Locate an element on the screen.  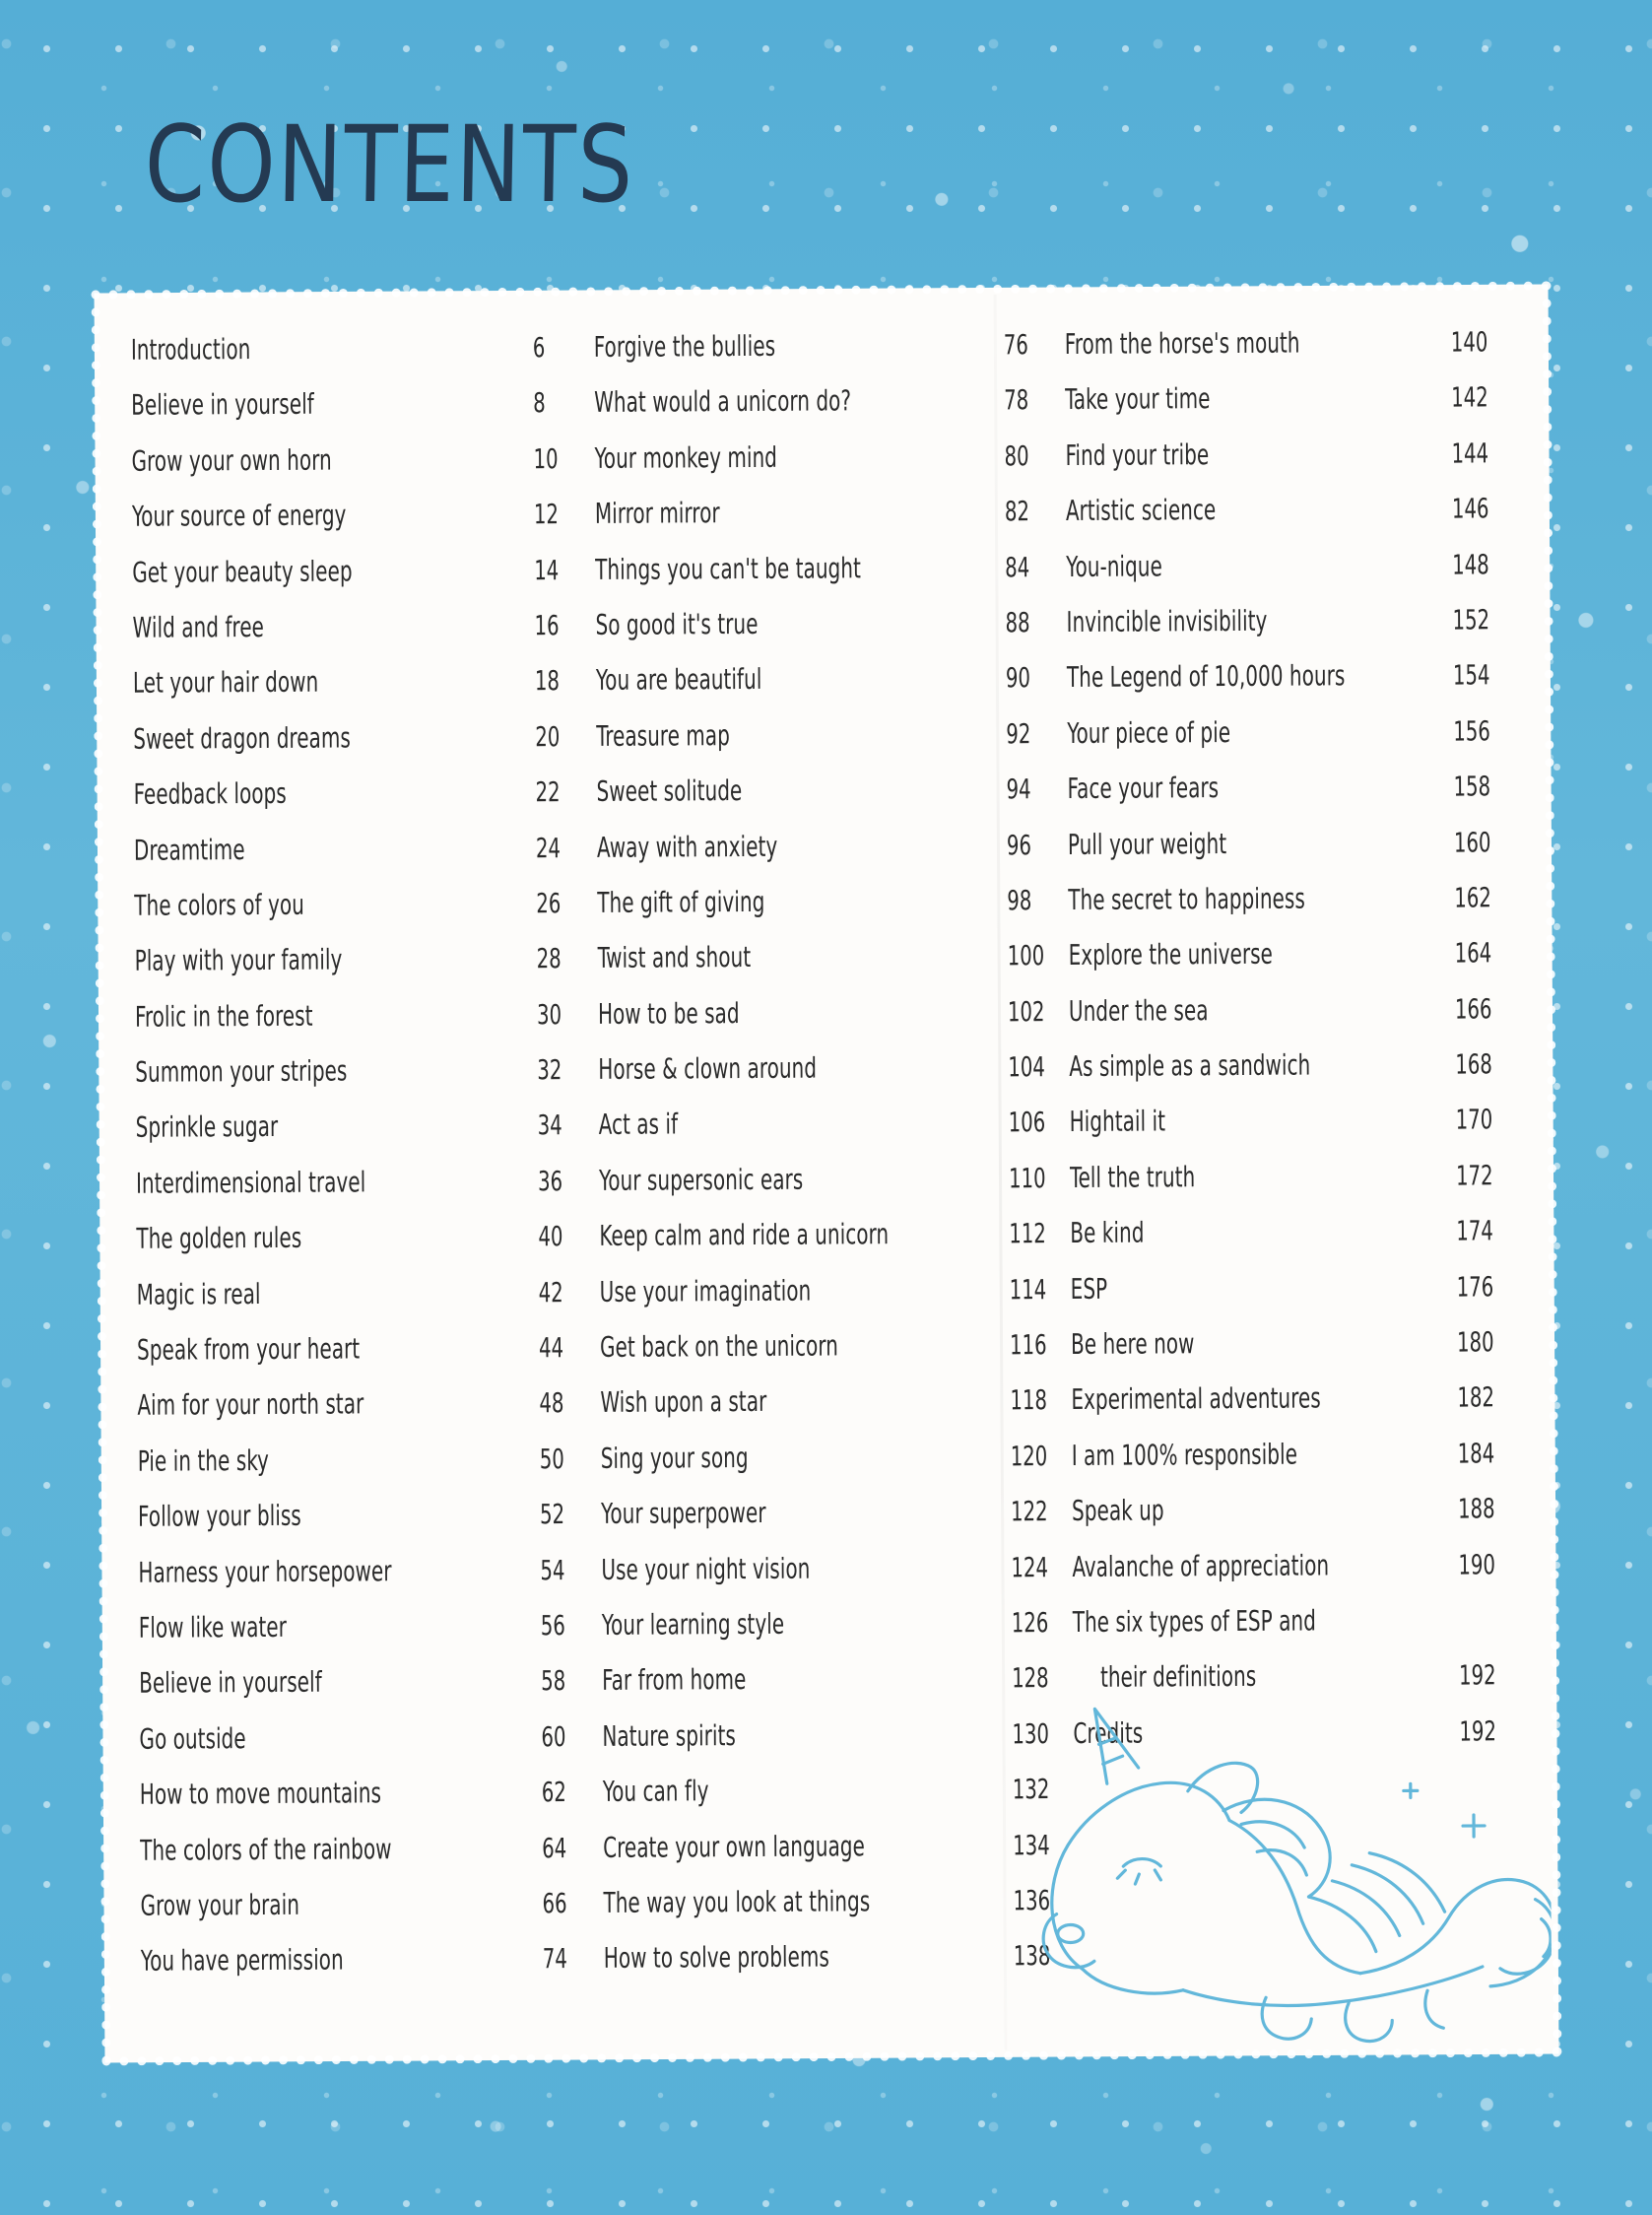
toc-entry: Nature spirits 130 is located at coordinates (837, 1747).